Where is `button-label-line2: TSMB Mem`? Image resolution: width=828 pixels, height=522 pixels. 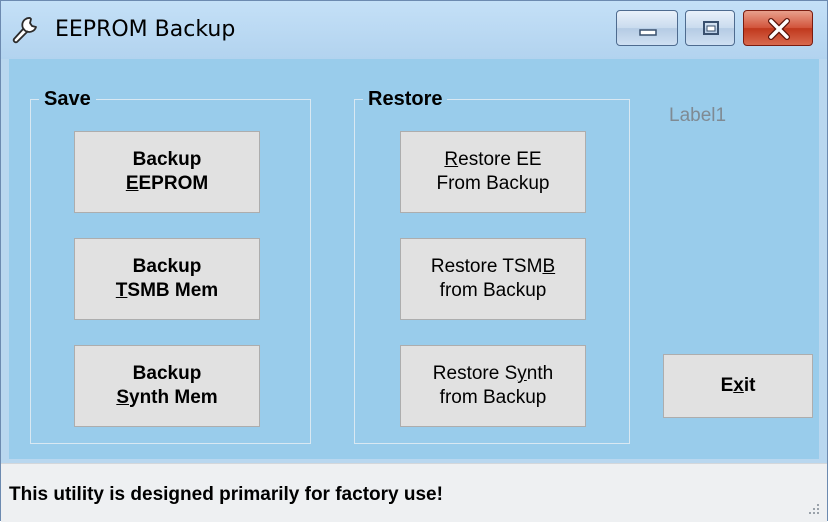 button-label-line2: TSMB Mem is located at coordinates (167, 290).